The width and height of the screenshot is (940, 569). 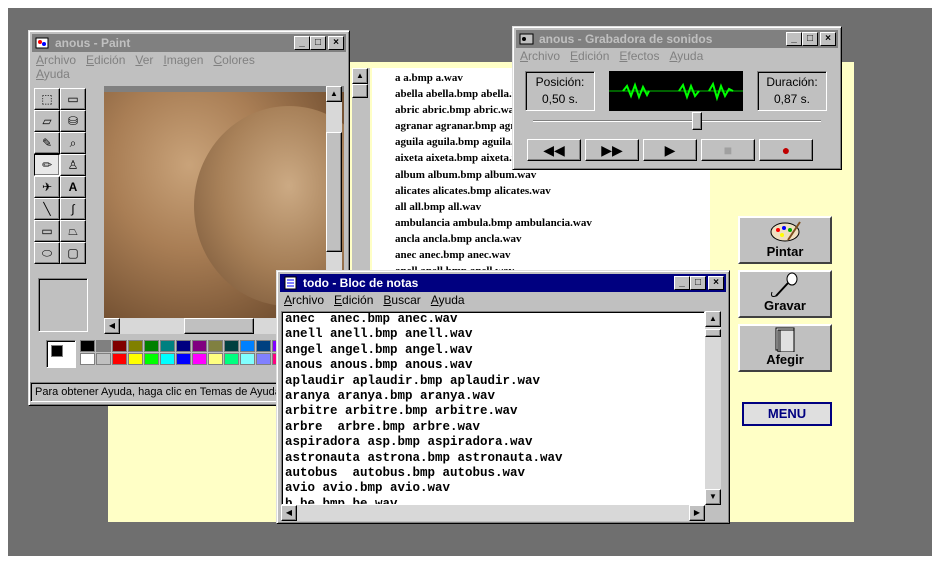 I want to click on position-slider-track, so click(x=677, y=121).